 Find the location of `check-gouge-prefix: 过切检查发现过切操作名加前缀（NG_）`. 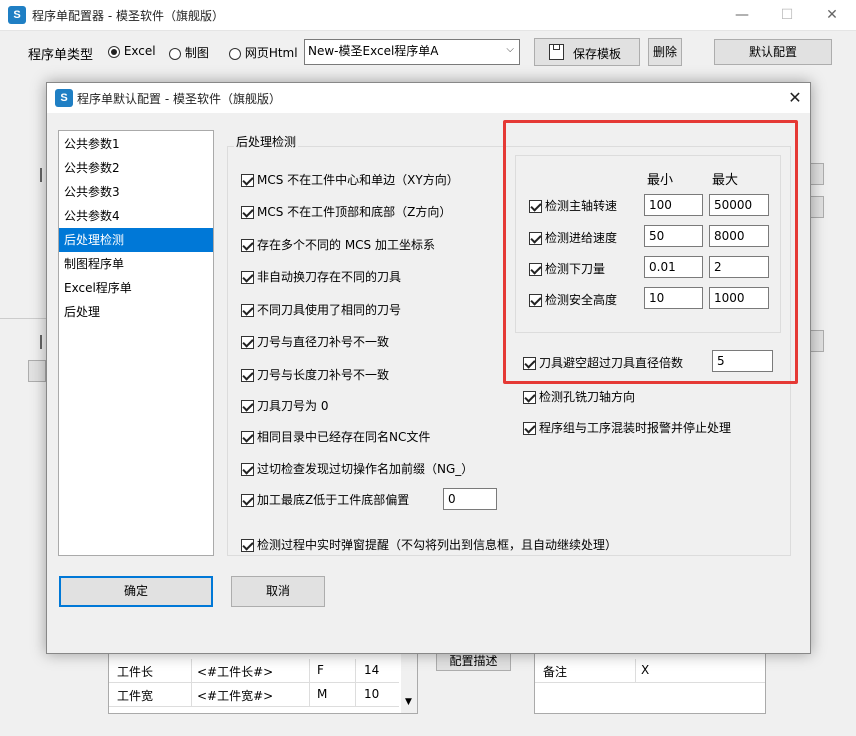

check-gouge-prefix: 过切检查发现过切操作名加前缀（NG_） is located at coordinates (357, 468).